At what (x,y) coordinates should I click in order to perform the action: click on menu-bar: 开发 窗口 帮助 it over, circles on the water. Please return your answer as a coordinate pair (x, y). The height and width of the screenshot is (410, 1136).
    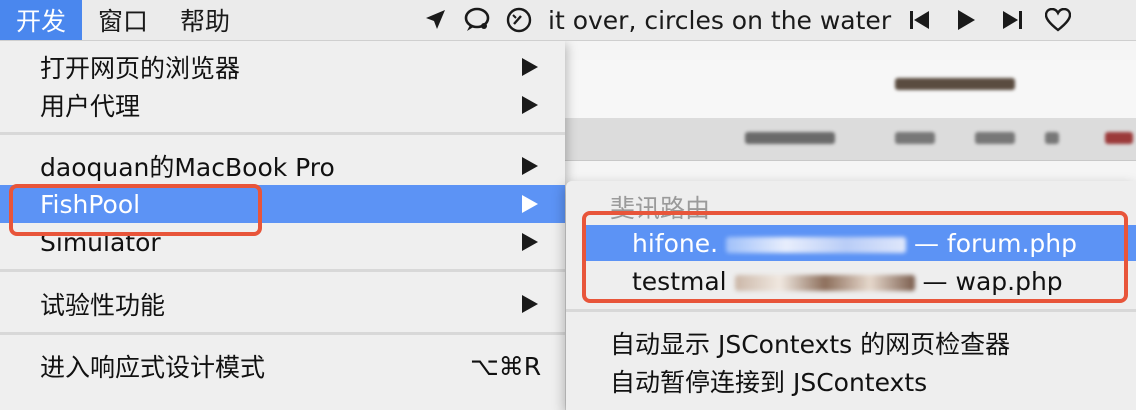
    Looking at the image, I should click on (568, 20).